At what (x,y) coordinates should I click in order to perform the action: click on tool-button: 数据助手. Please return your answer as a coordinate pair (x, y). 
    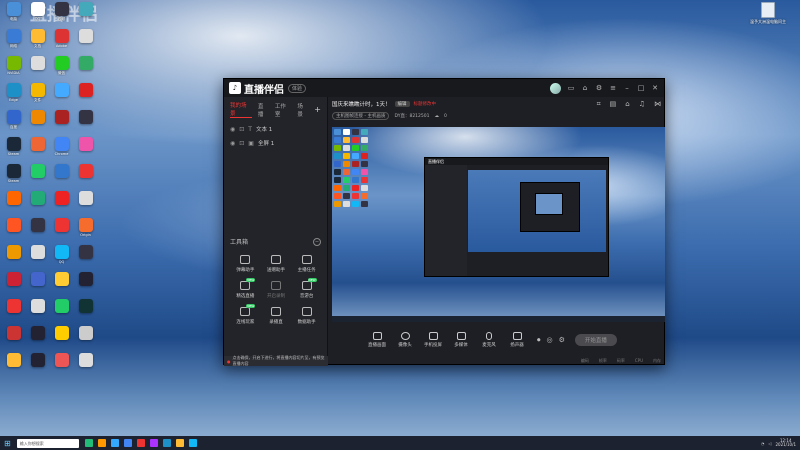
    Looking at the image, I should click on (306, 316).